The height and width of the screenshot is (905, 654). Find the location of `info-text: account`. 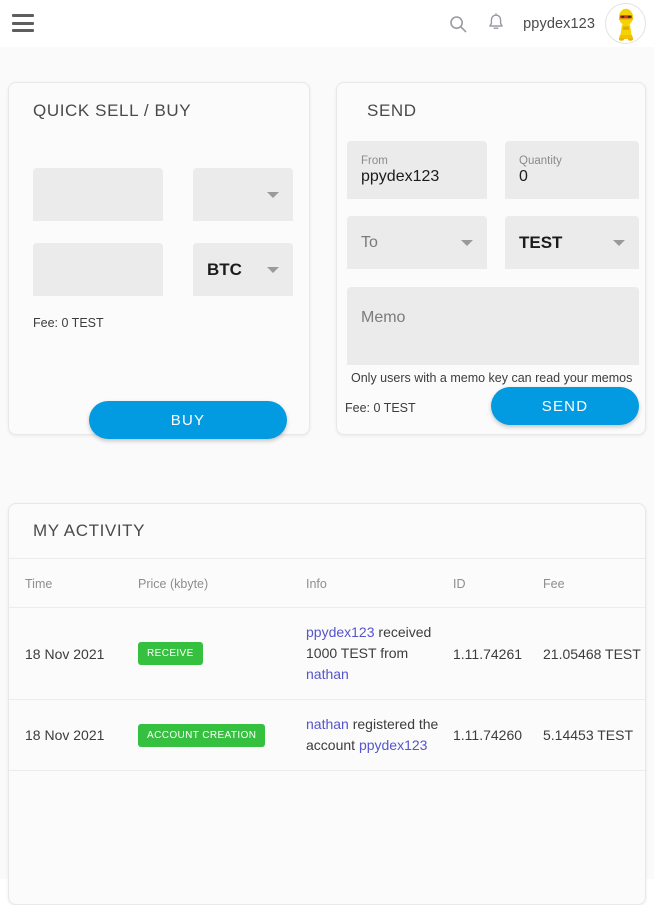

info-text: account is located at coordinates (331, 745).